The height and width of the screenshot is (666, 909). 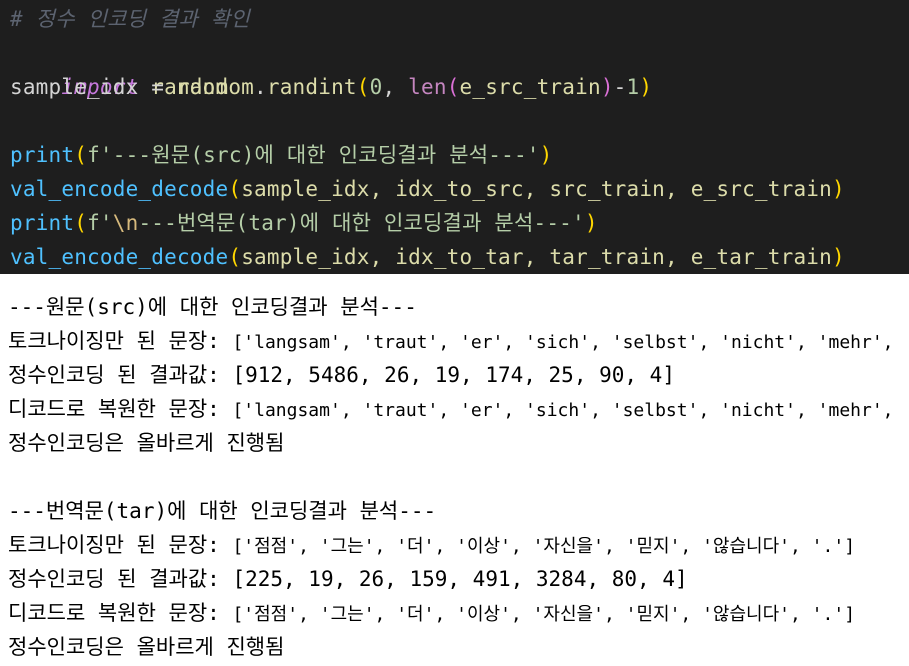 What do you see at coordinates (395, 87) in the screenshot?
I see `comma: ,` at bounding box center [395, 87].